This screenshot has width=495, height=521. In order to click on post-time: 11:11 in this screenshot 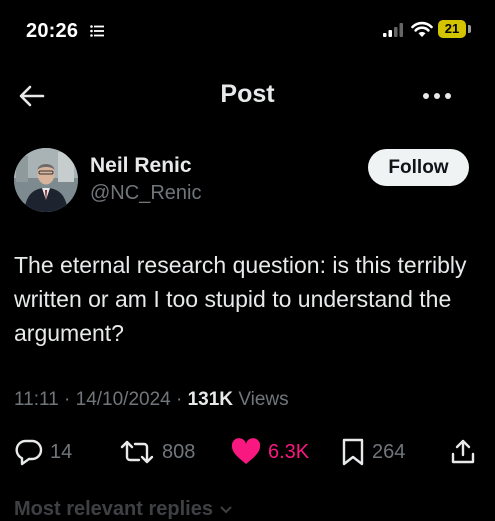, I will do `click(36, 399)`.